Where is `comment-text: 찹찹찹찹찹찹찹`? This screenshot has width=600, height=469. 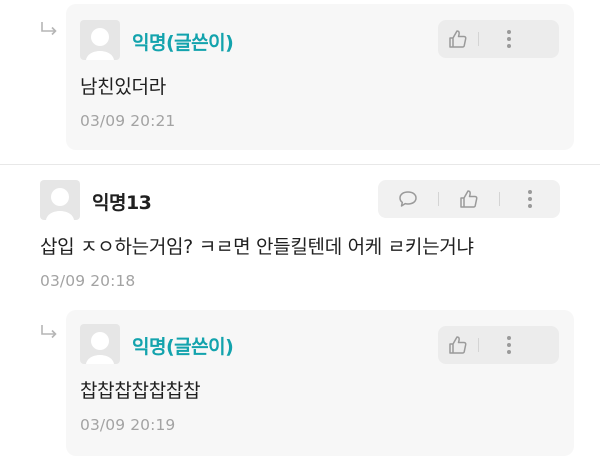
comment-text: 찹찹찹찹찹찹찹 is located at coordinates (140, 391).